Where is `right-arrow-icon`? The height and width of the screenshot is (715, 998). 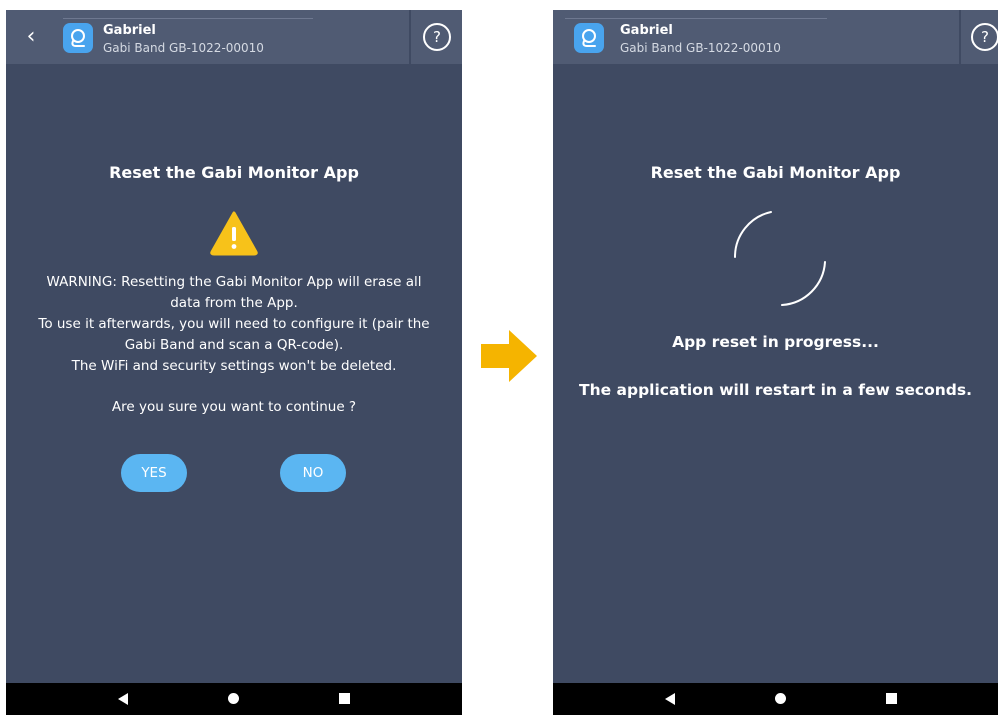
right-arrow-icon is located at coordinates (509, 356).